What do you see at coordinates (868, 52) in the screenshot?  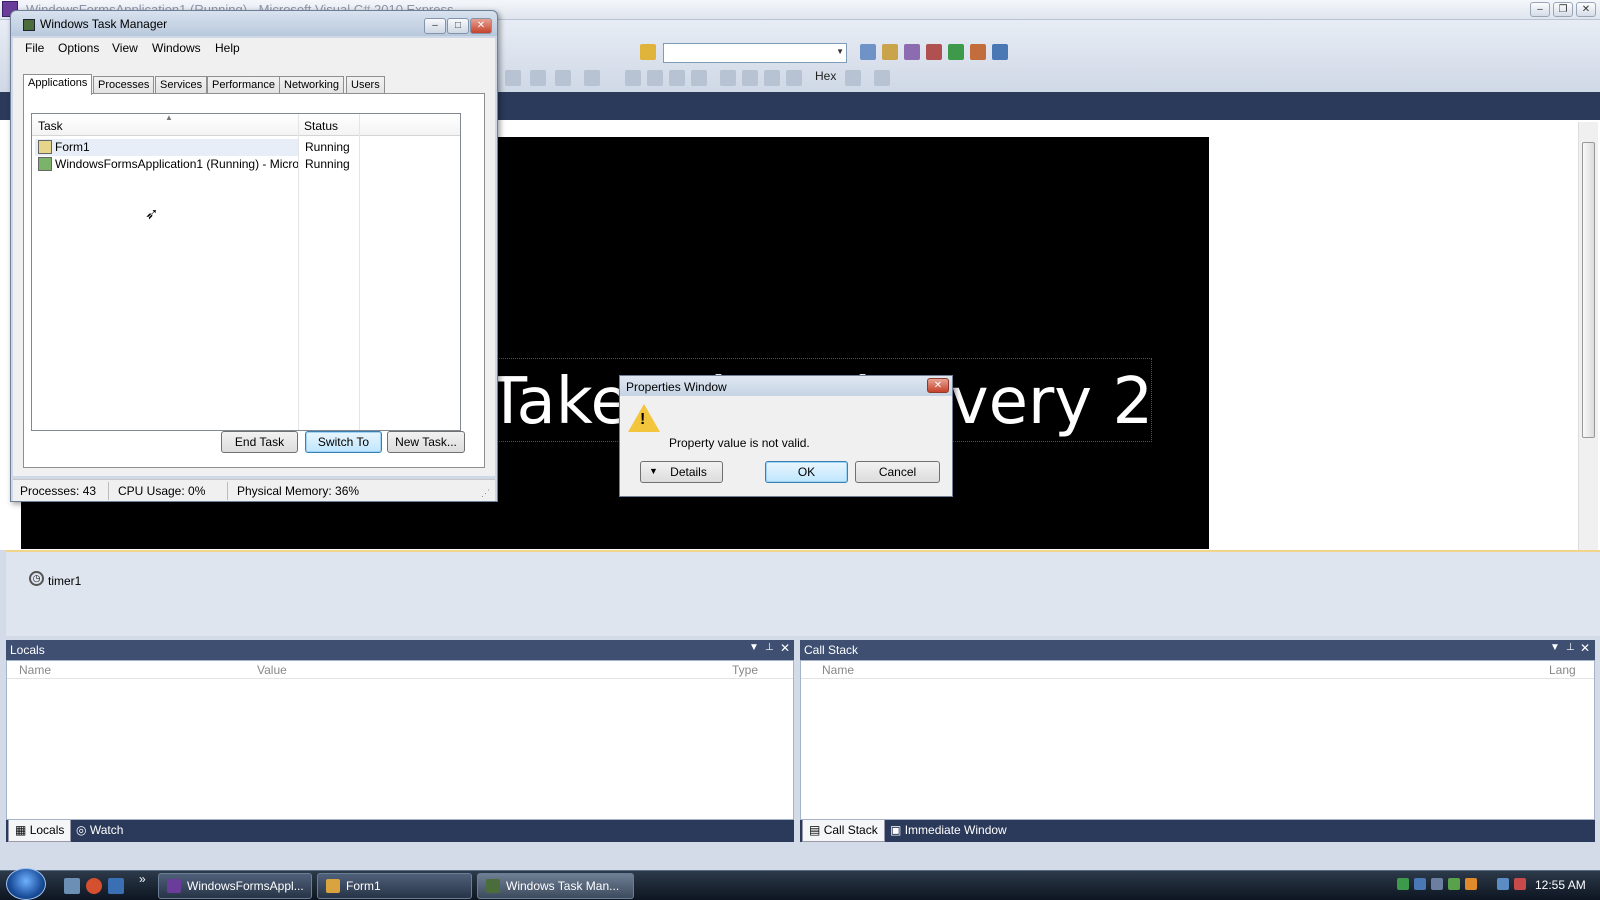 I see `solution-explorer-icon` at bounding box center [868, 52].